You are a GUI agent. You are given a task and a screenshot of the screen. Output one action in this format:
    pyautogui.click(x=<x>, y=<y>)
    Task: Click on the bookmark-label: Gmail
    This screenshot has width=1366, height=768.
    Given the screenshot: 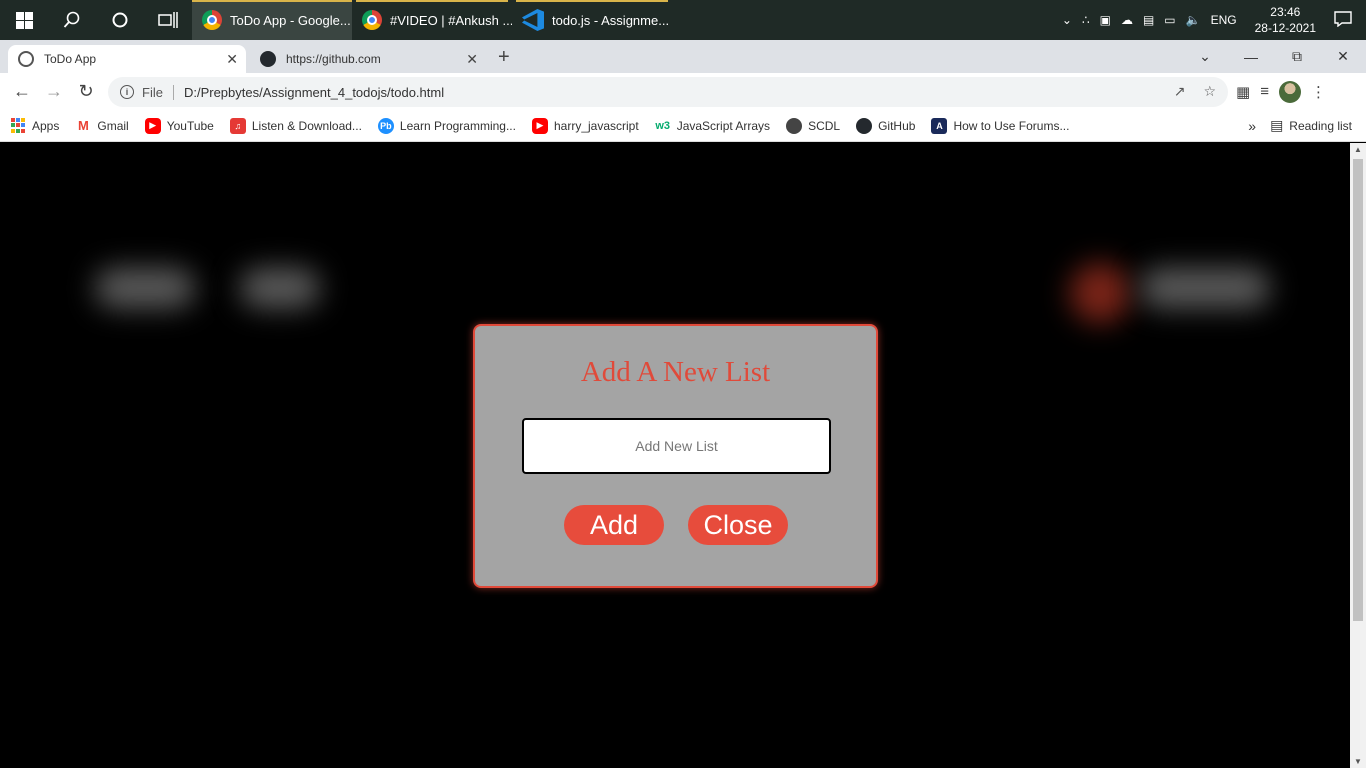 What is the action you would take?
    pyautogui.click(x=113, y=125)
    